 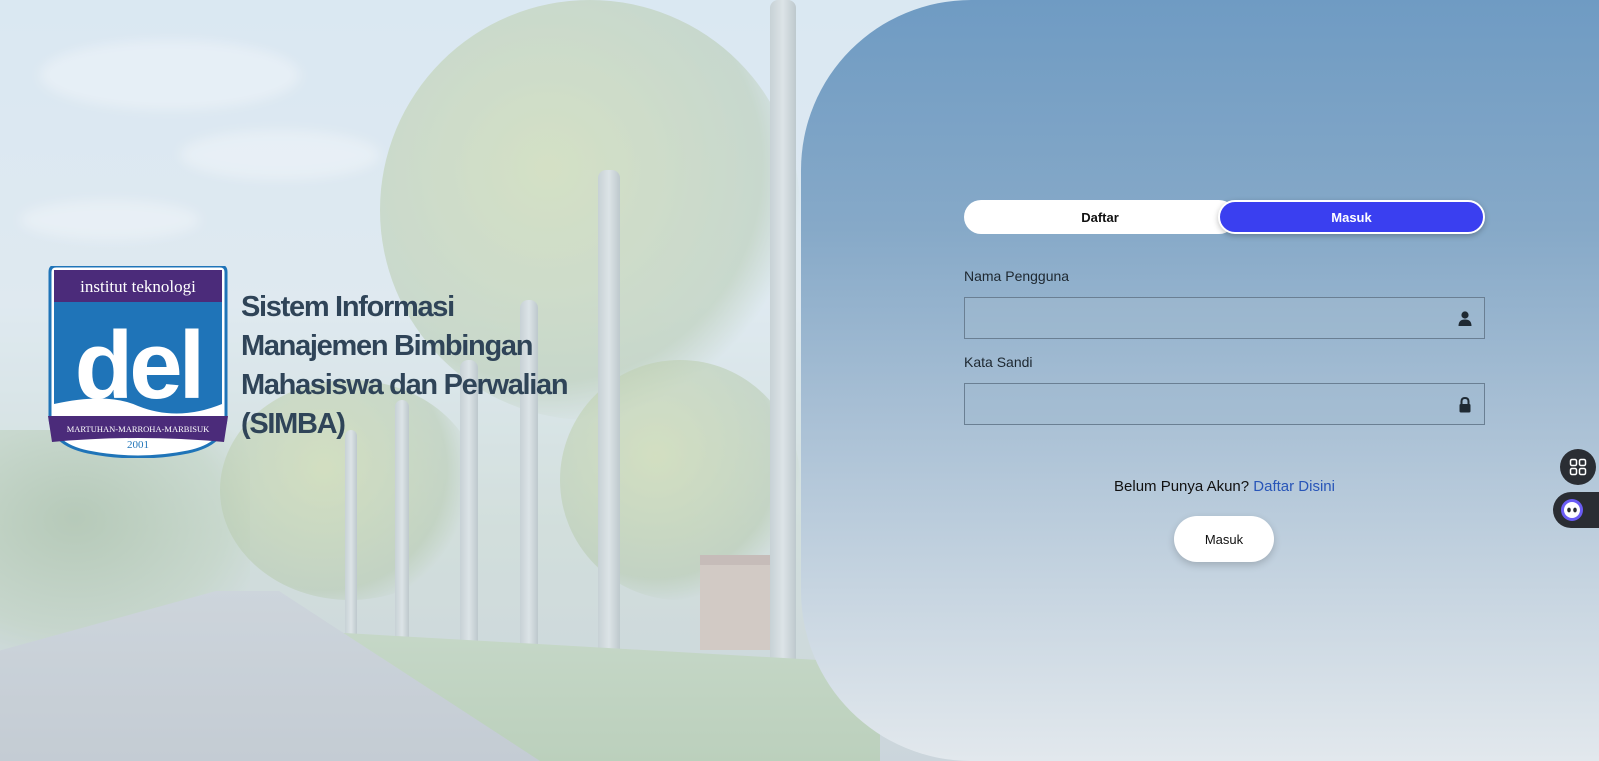 I want to click on app-title-line: Sistem Informasi, so click(x=348, y=307).